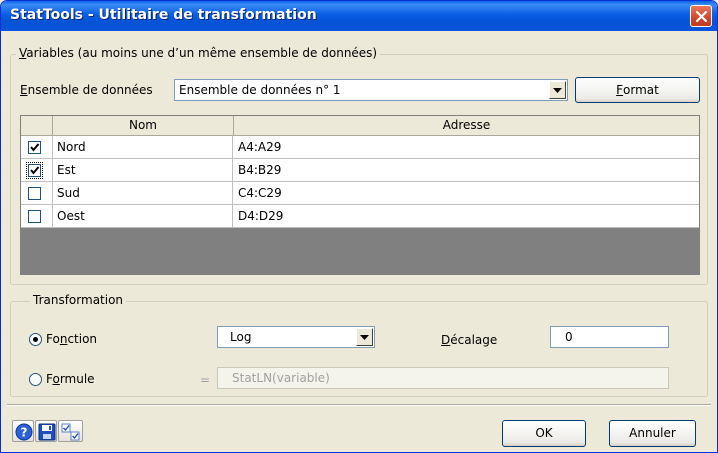  I want to click on function-dropdown-button, so click(364, 337).